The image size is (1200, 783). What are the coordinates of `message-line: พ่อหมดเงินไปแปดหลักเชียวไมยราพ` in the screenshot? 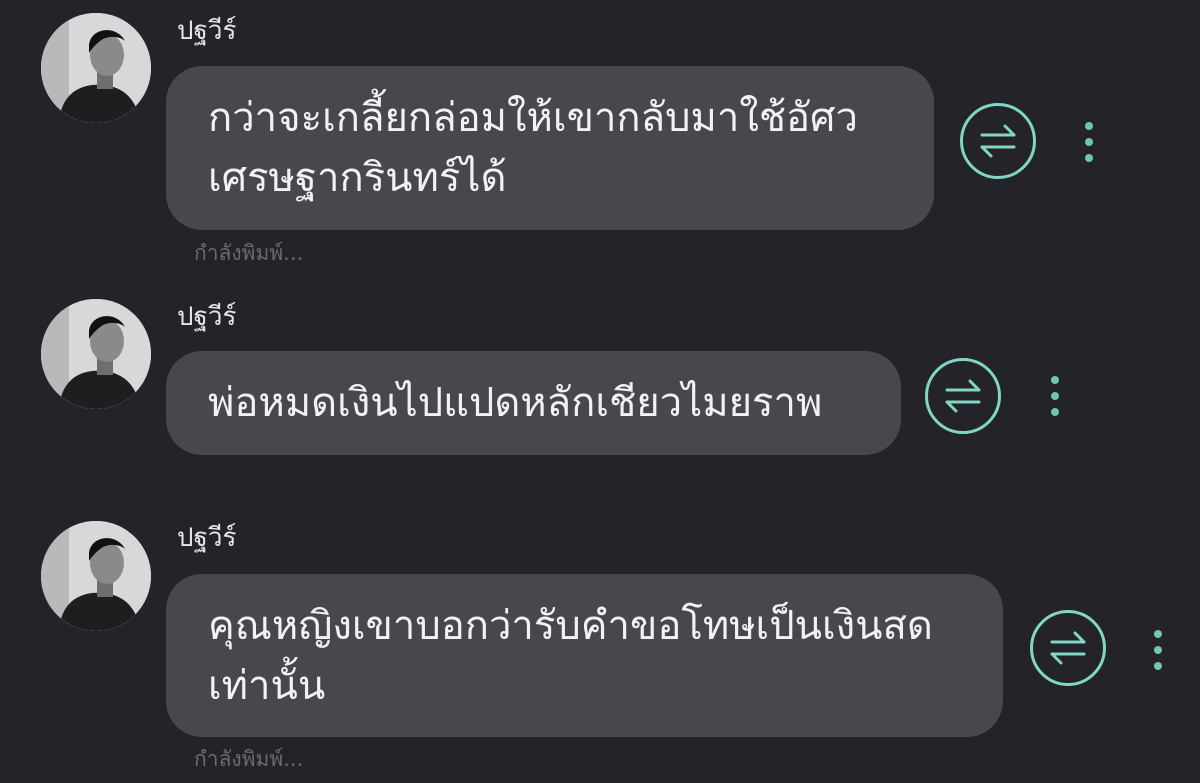 It's located at (515, 403).